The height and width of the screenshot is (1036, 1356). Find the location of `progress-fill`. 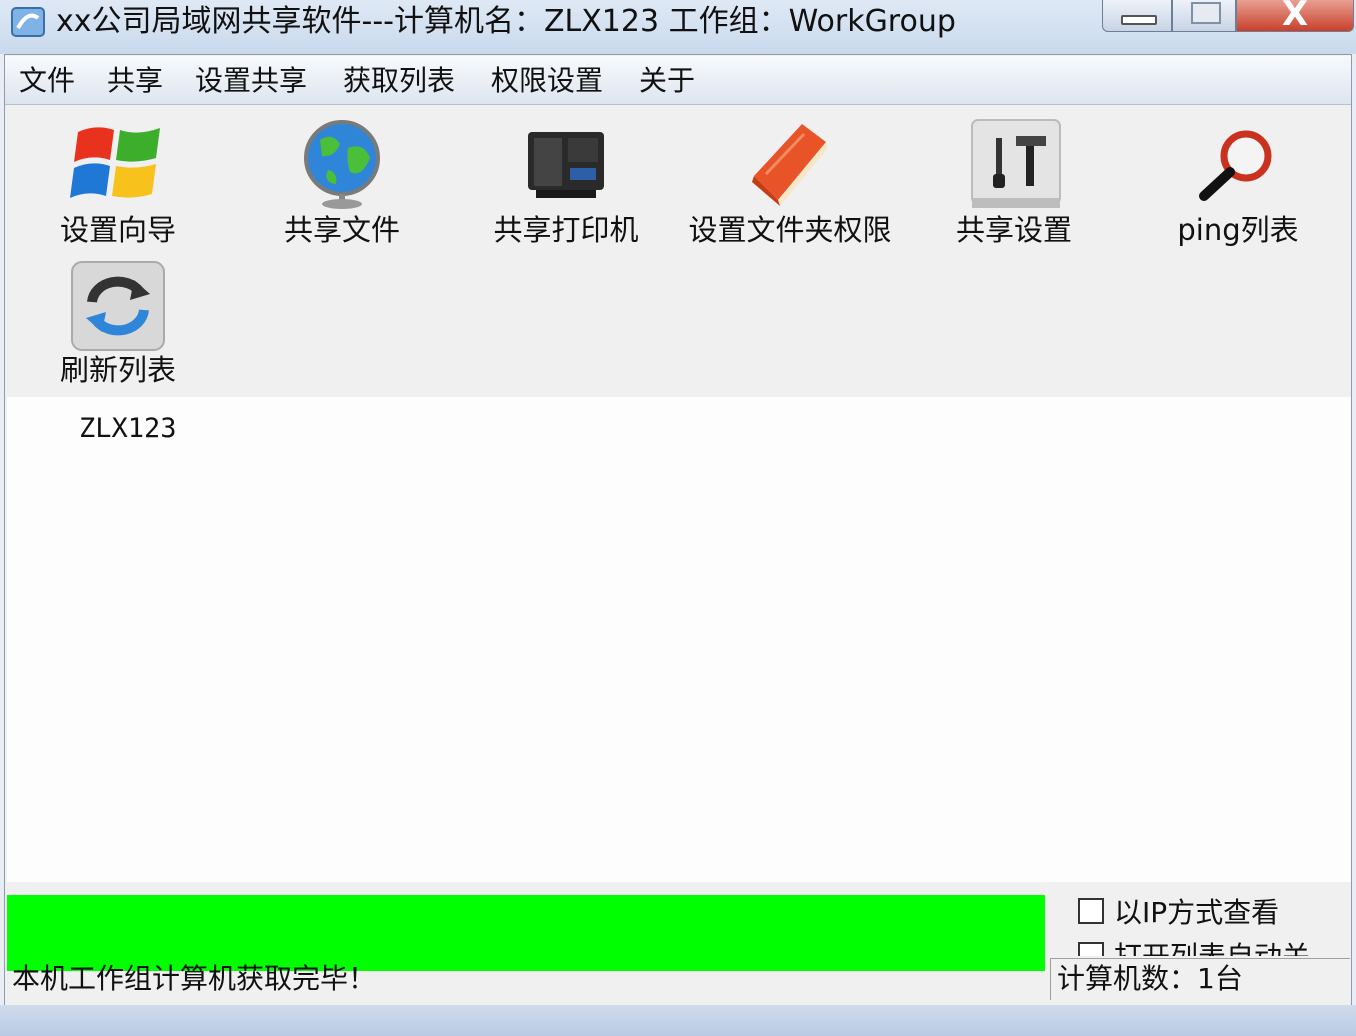

progress-fill is located at coordinates (526, 933).